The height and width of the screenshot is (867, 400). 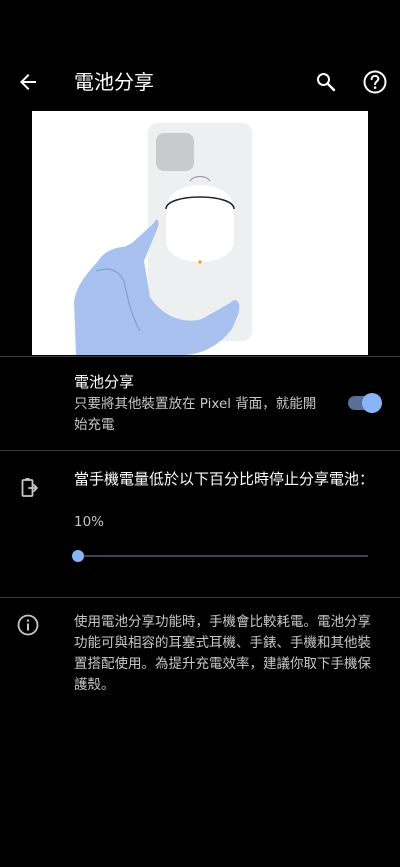 I want to click on stop-threshold-value: 10%, so click(x=89, y=522).